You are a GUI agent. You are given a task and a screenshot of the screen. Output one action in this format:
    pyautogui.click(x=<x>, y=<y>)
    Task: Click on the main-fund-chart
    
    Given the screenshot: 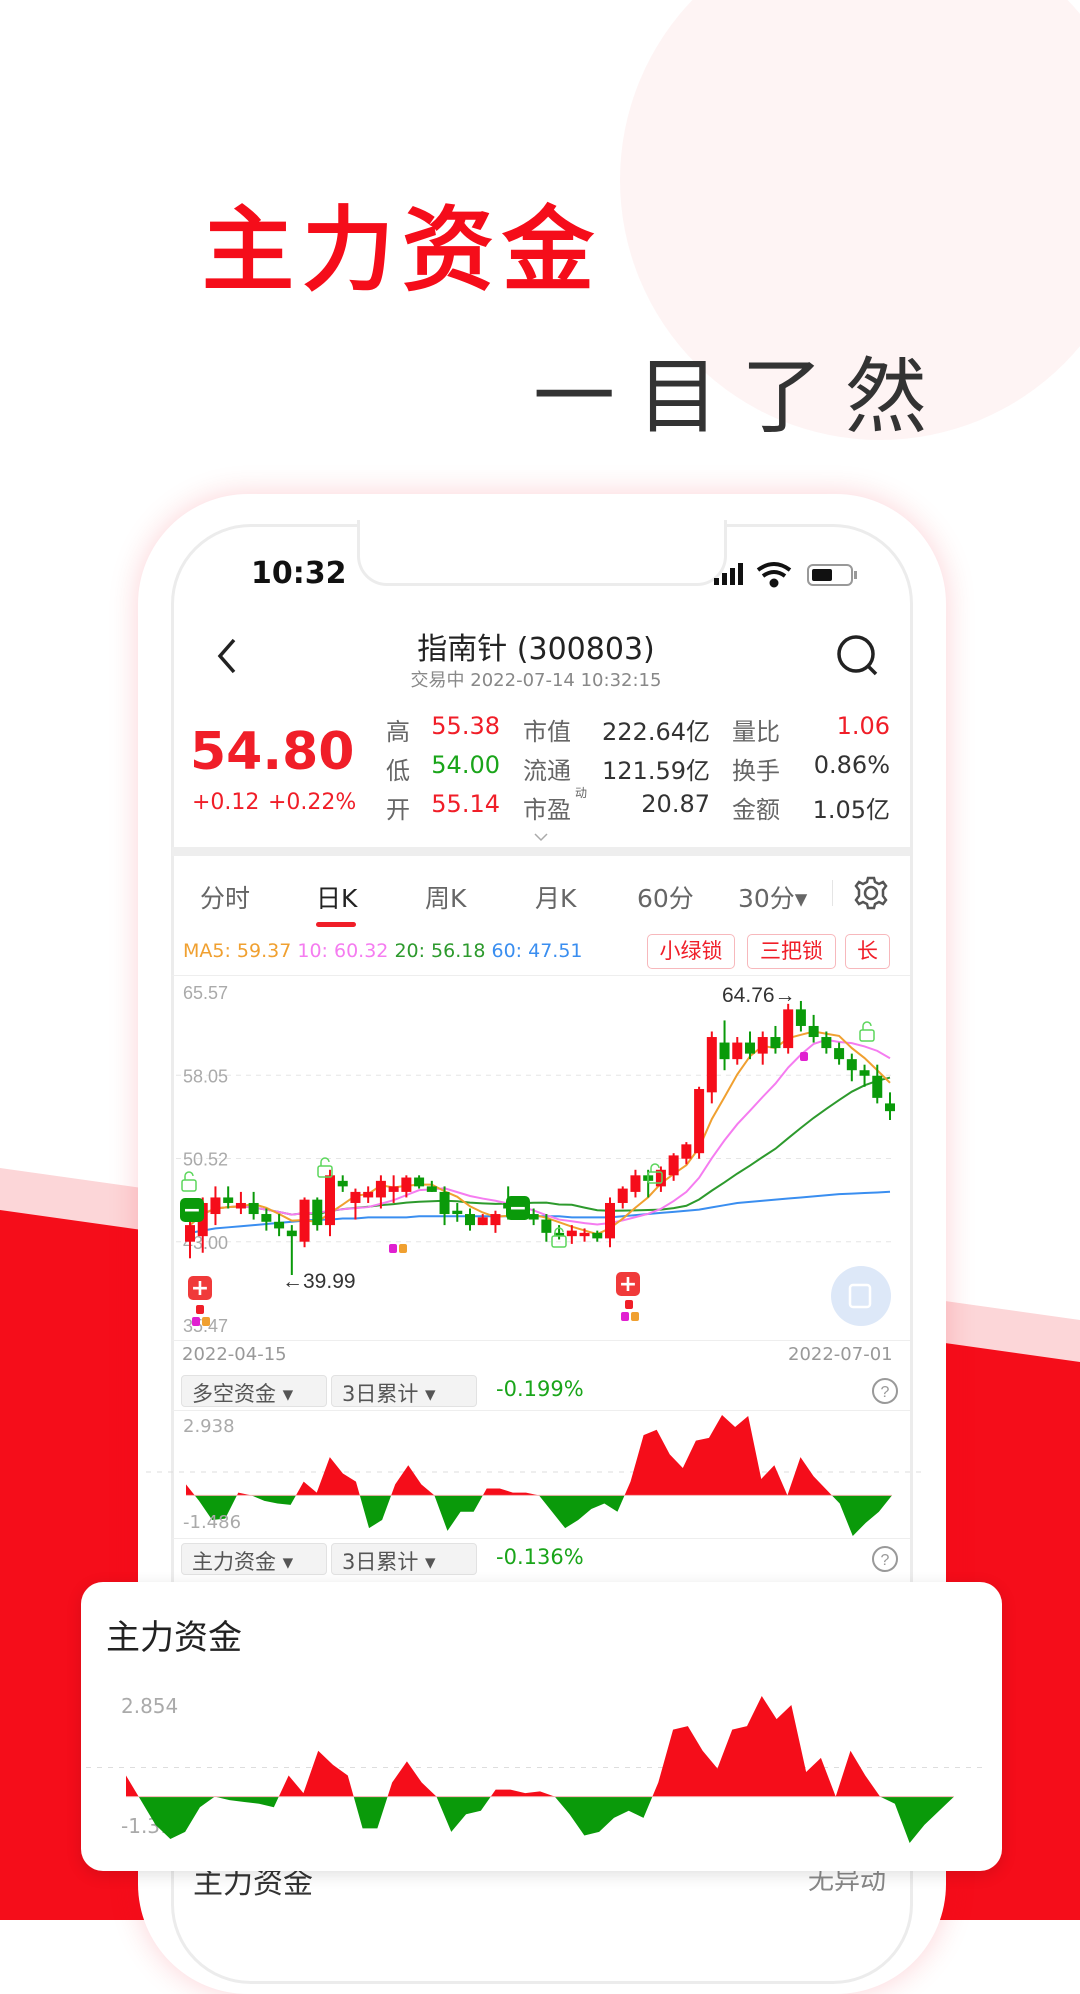 What is the action you would take?
    pyautogui.click(x=535, y=1769)
    